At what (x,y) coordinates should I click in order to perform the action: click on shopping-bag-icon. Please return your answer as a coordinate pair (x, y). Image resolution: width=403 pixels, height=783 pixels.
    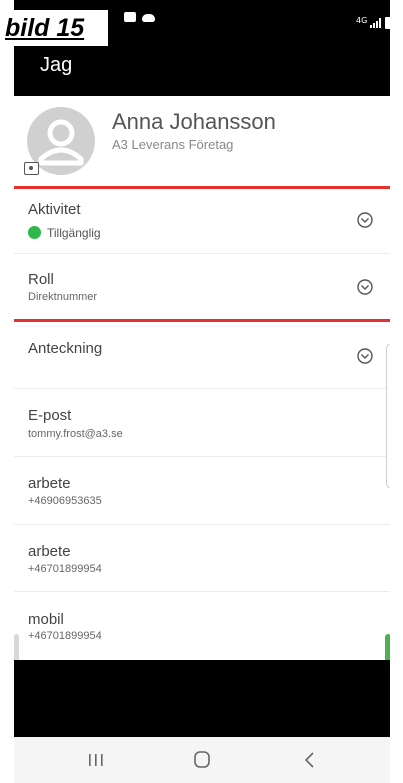
    Looking at the image, I should click on (130, 17).